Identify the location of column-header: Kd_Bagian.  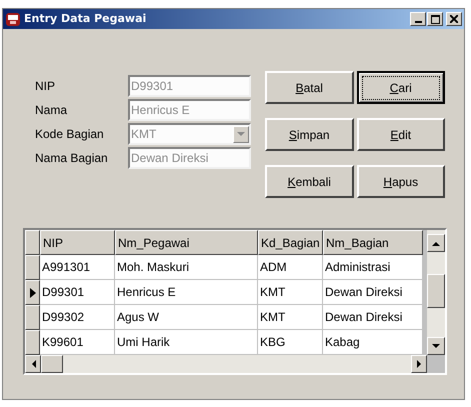
(290, 242).